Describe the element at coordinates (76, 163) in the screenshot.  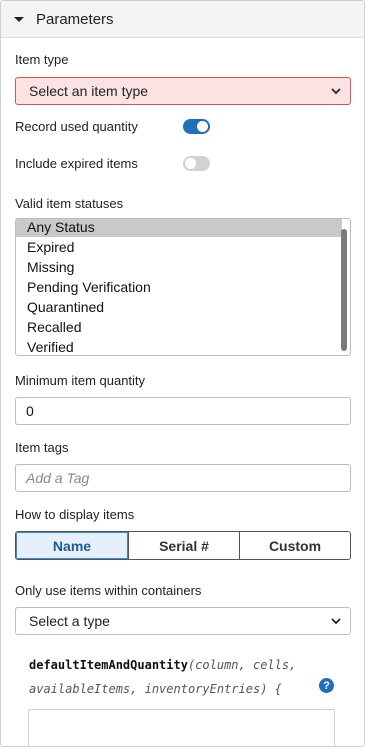
I see `include-expired-label: Include expired items` at that location.